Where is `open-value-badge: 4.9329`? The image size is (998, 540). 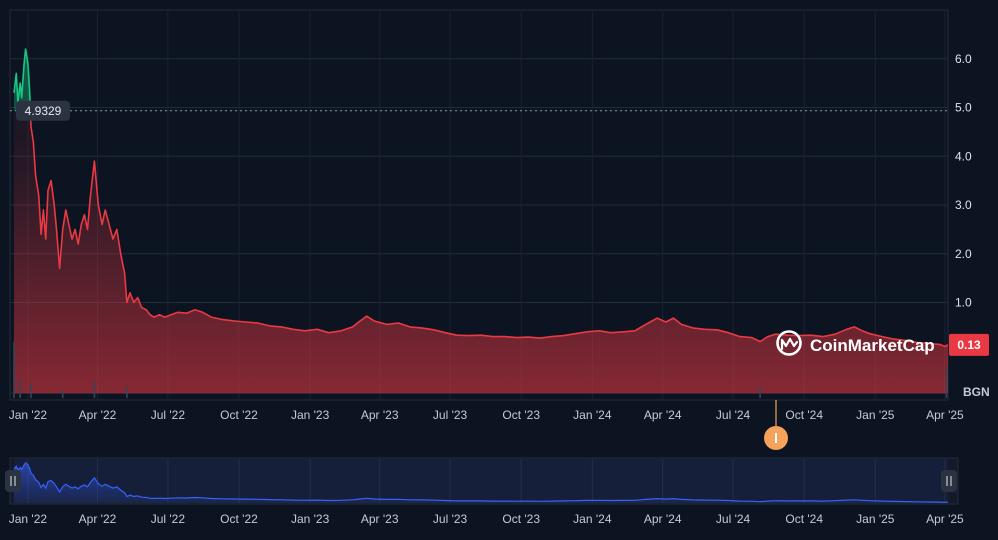 open-value-badge: 4.9329 is located at coordinates (43, 110).